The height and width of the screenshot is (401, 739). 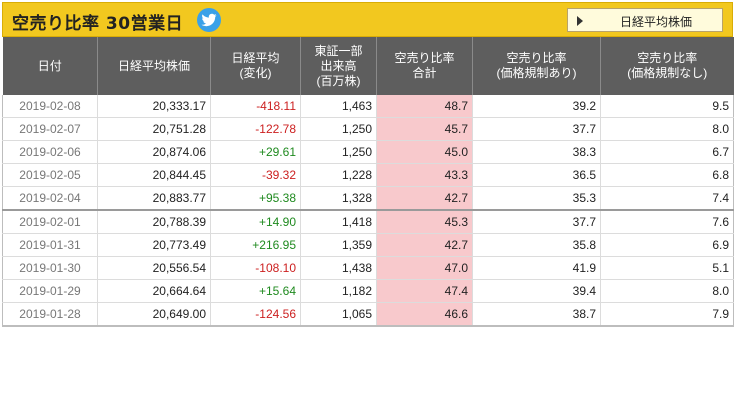 I want to click on cell-short-ratio-restricted: 35.3, so click(x=536, y=198).